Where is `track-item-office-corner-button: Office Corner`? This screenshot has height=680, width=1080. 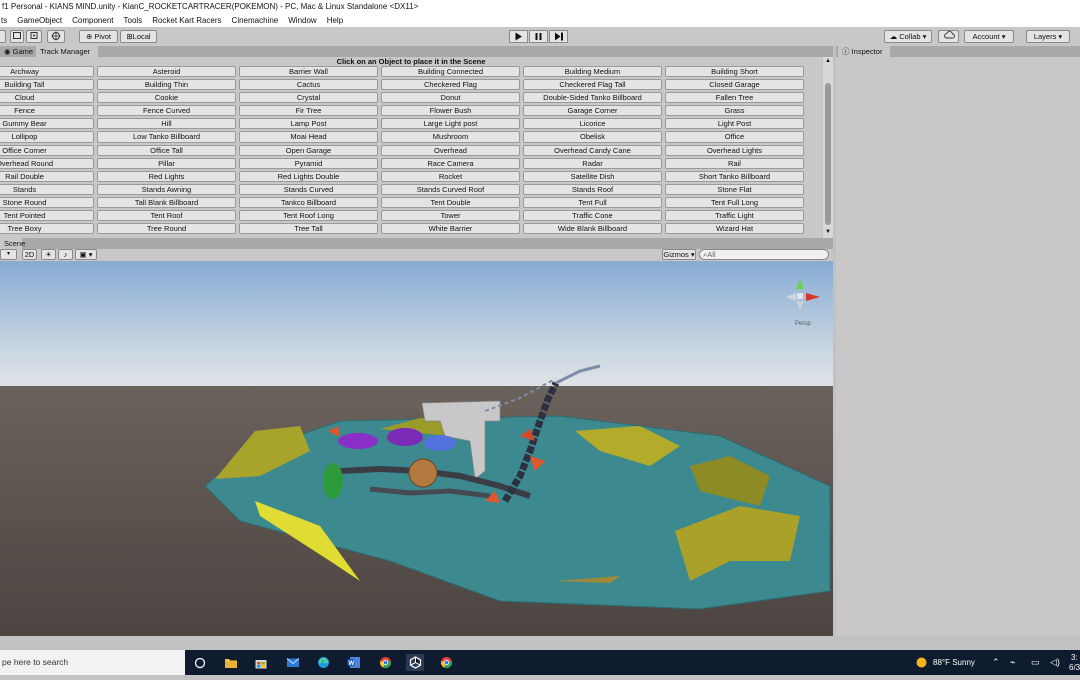
track-item-office-corner-button: Office Corner is located at coordinates (47, 150).